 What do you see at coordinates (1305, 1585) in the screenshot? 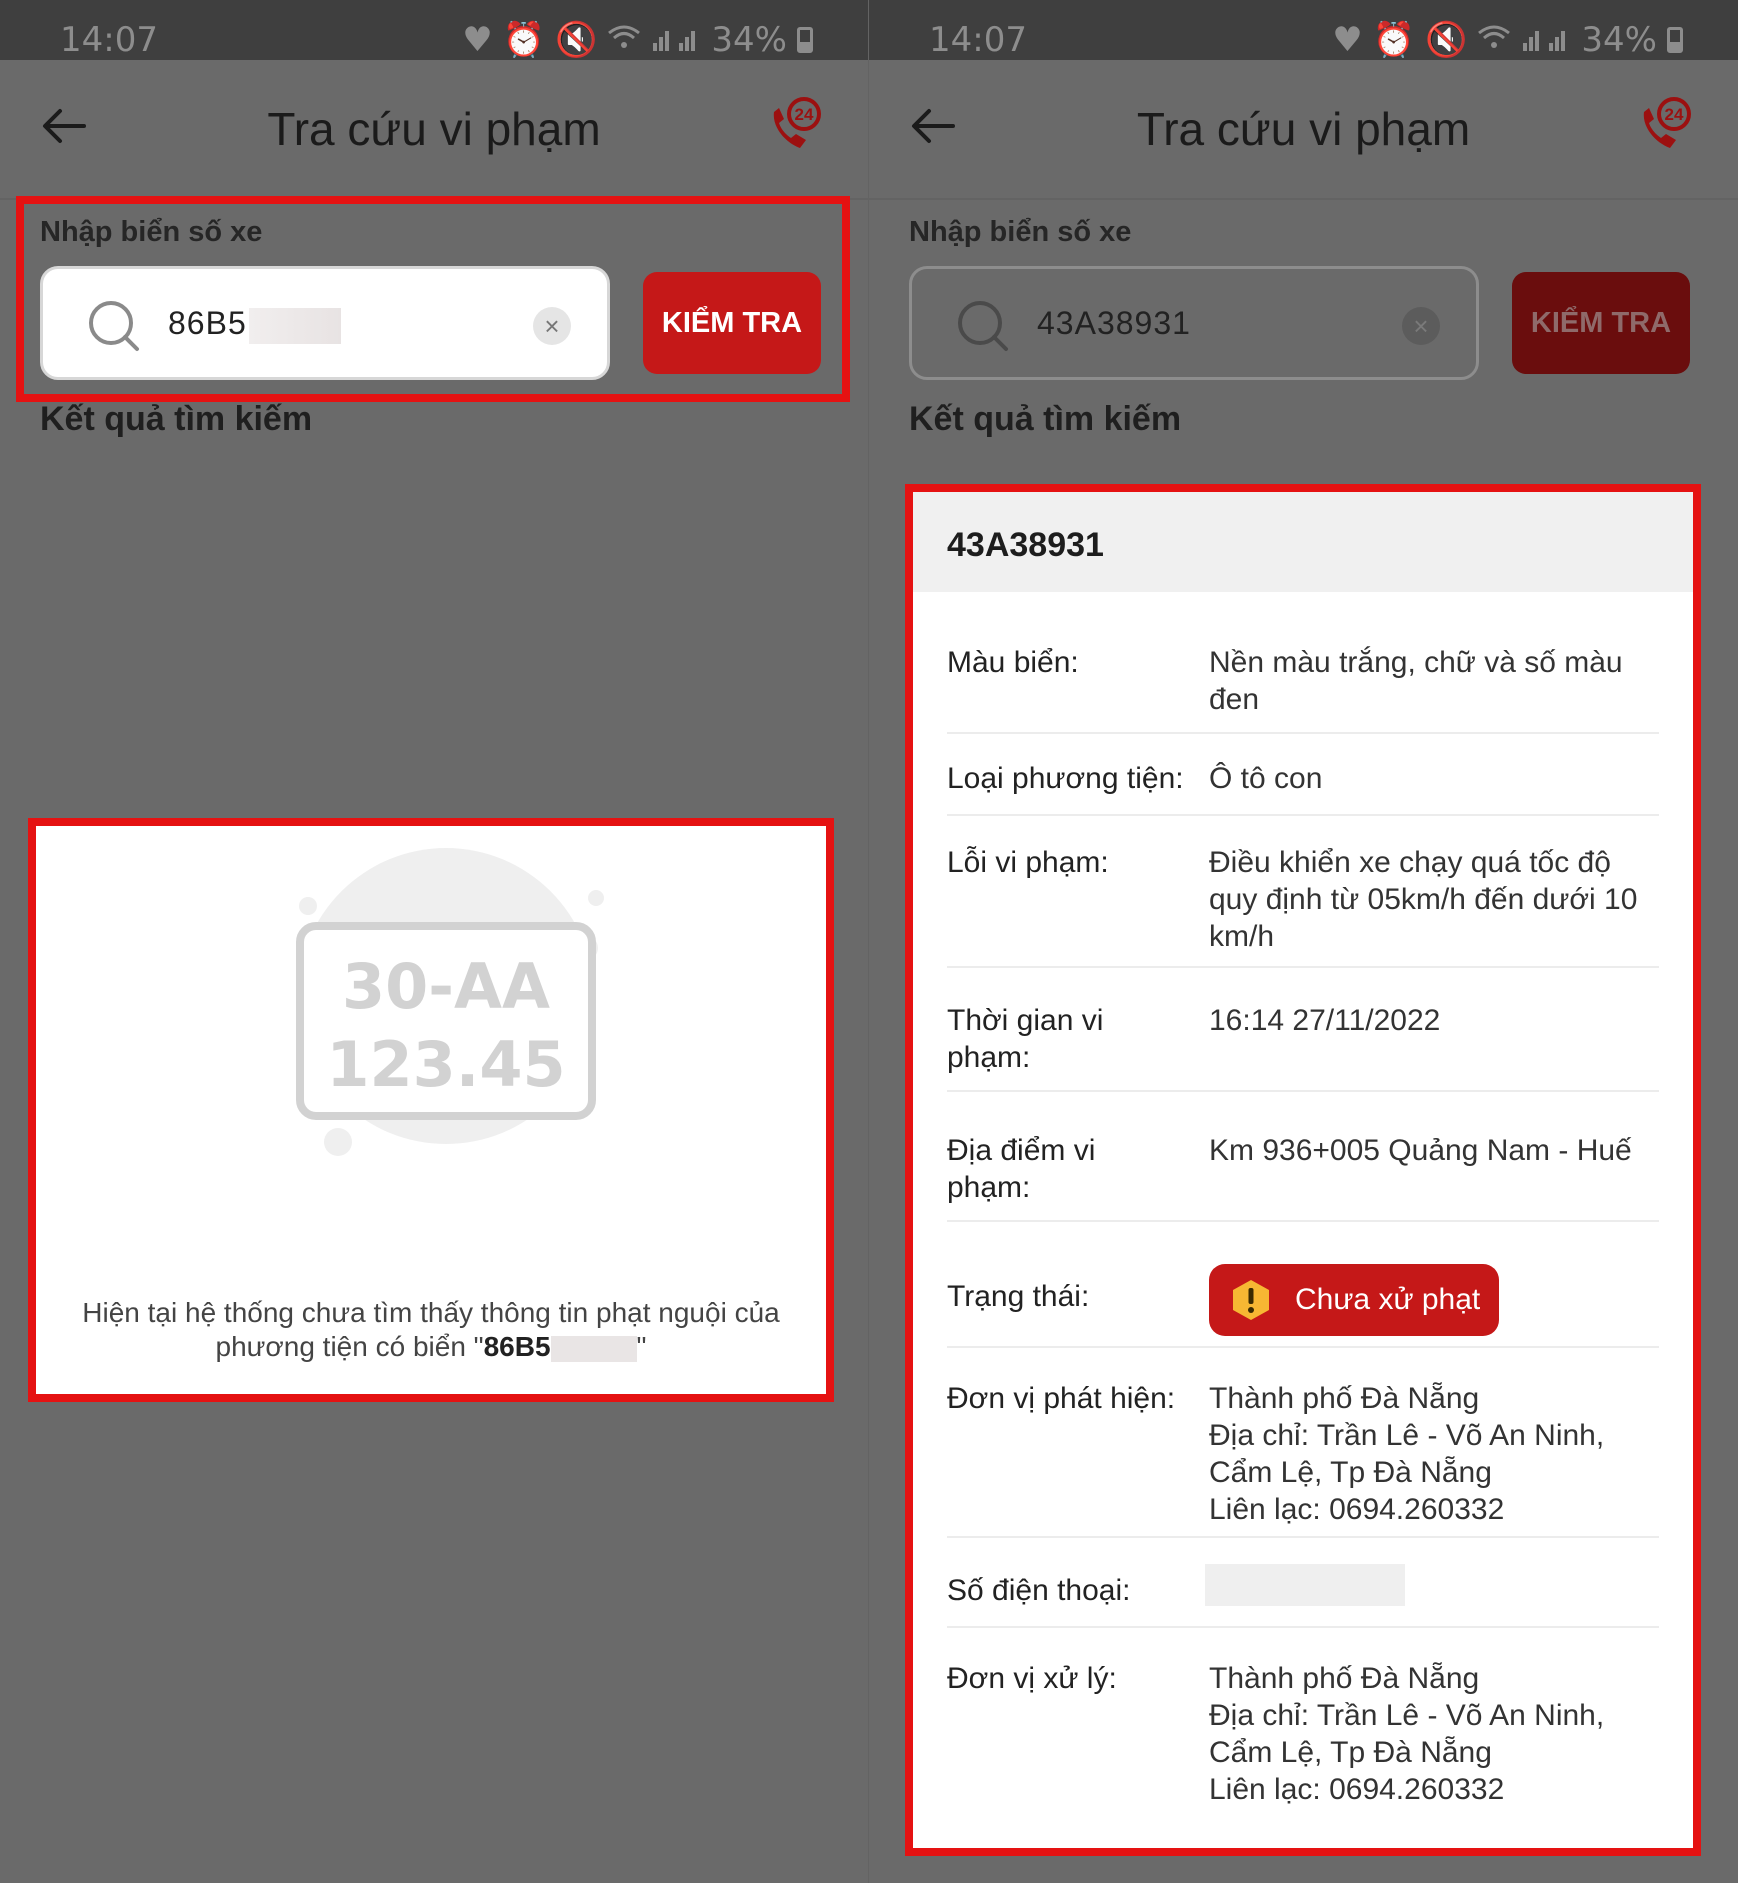
I see `phone-redacted` at bounding box center [1305, 1585].